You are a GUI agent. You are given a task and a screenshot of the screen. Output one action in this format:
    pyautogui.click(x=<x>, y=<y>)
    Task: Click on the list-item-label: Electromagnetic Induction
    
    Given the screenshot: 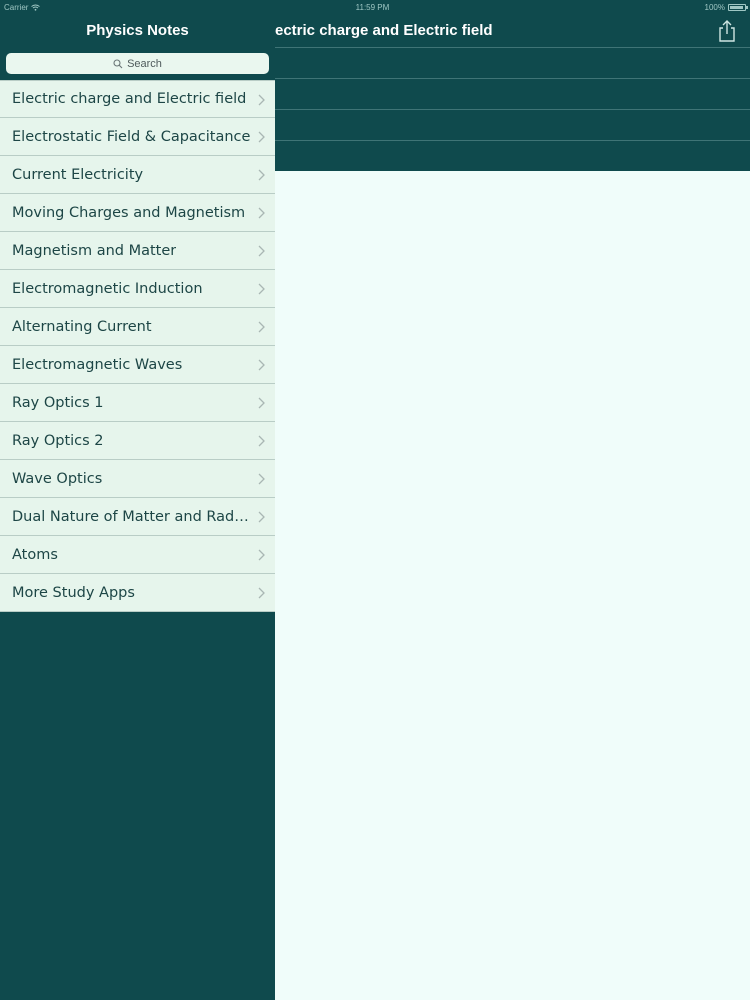 What is the action you would take?
    pyautogui.click(x=107, y=288)
    